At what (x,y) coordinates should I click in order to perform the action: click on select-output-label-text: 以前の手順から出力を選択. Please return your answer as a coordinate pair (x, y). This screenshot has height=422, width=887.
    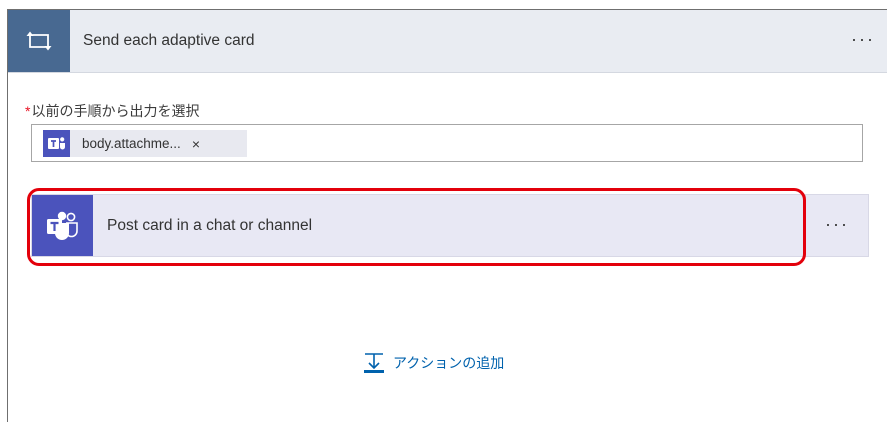
    Looking at the image, I should click on (115, 111).